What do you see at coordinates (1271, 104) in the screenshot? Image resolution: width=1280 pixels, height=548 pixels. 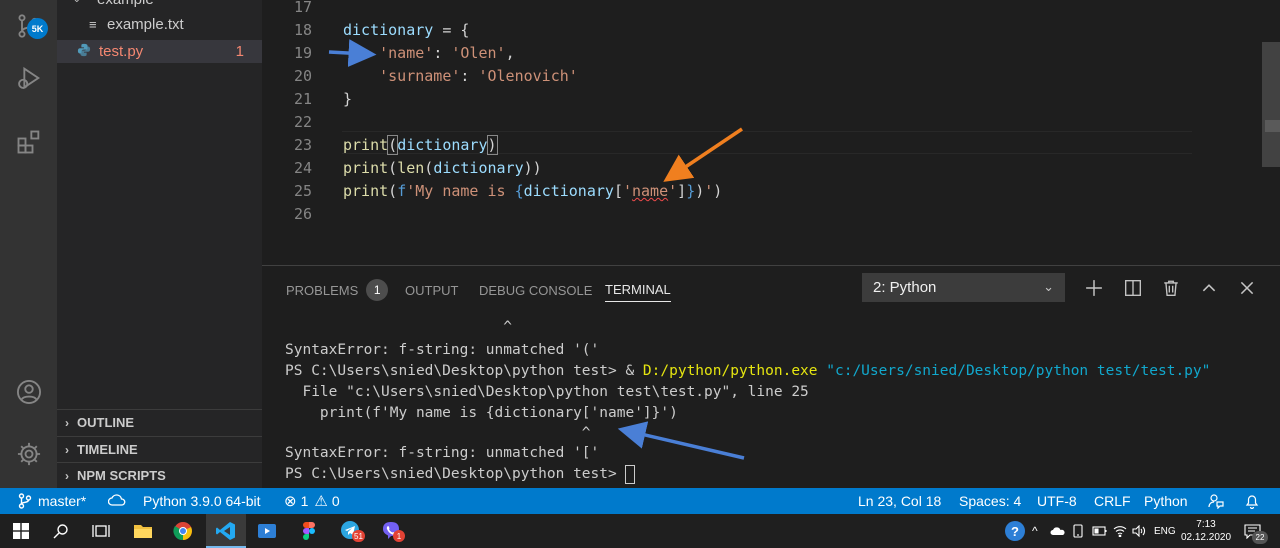 I see `editor-scrollbar` at bounding box center [1271, 104].